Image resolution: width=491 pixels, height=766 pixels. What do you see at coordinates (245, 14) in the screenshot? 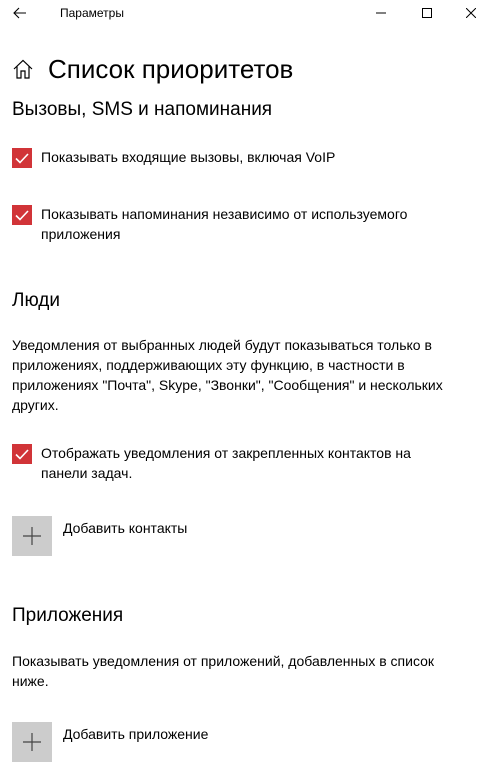
I see `title-bar: Параметры` at bounding box center [245, 14].